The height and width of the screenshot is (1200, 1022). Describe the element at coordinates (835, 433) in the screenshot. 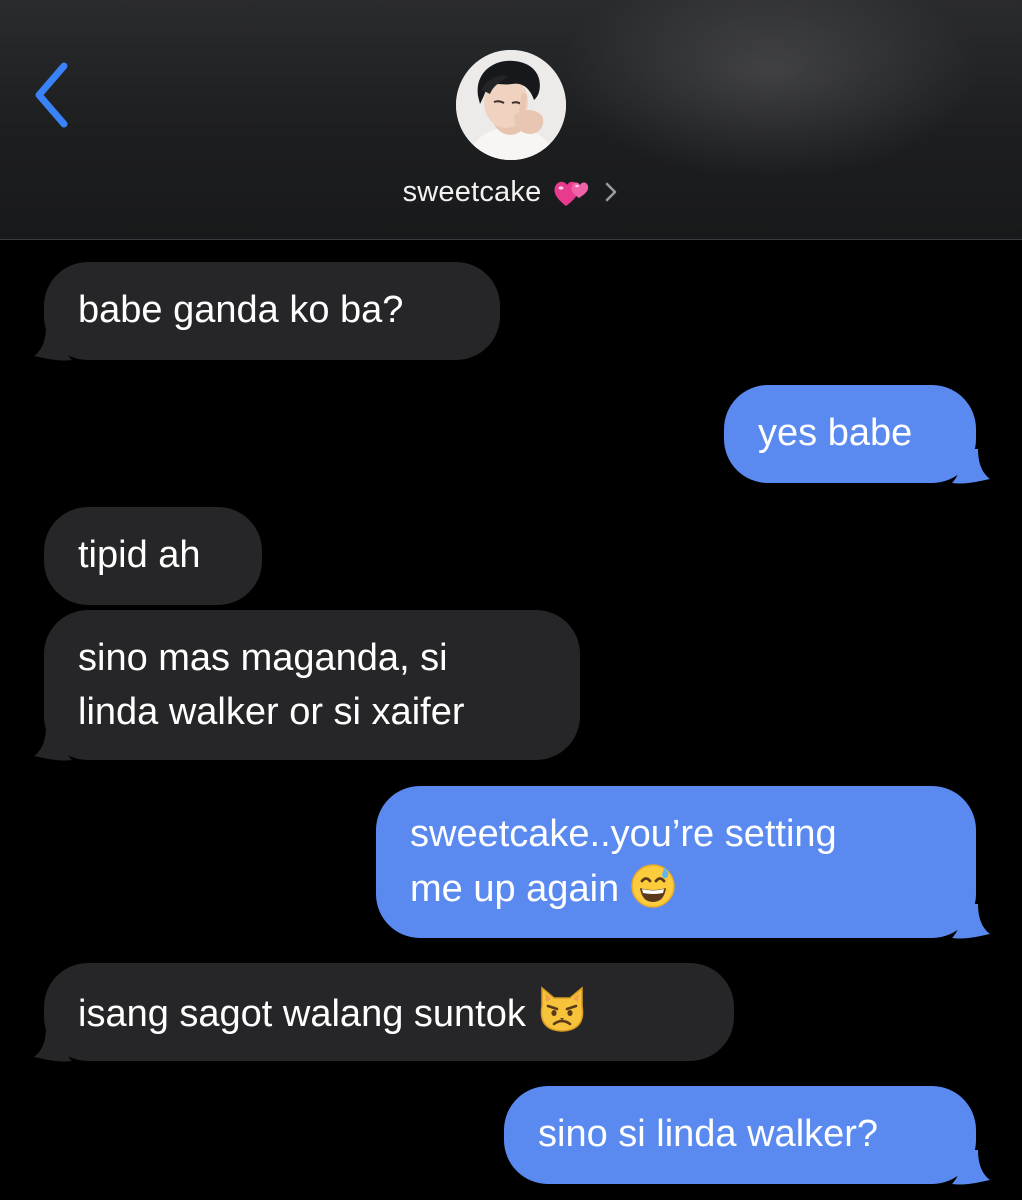

I see `message-text: yes babe` at that location.